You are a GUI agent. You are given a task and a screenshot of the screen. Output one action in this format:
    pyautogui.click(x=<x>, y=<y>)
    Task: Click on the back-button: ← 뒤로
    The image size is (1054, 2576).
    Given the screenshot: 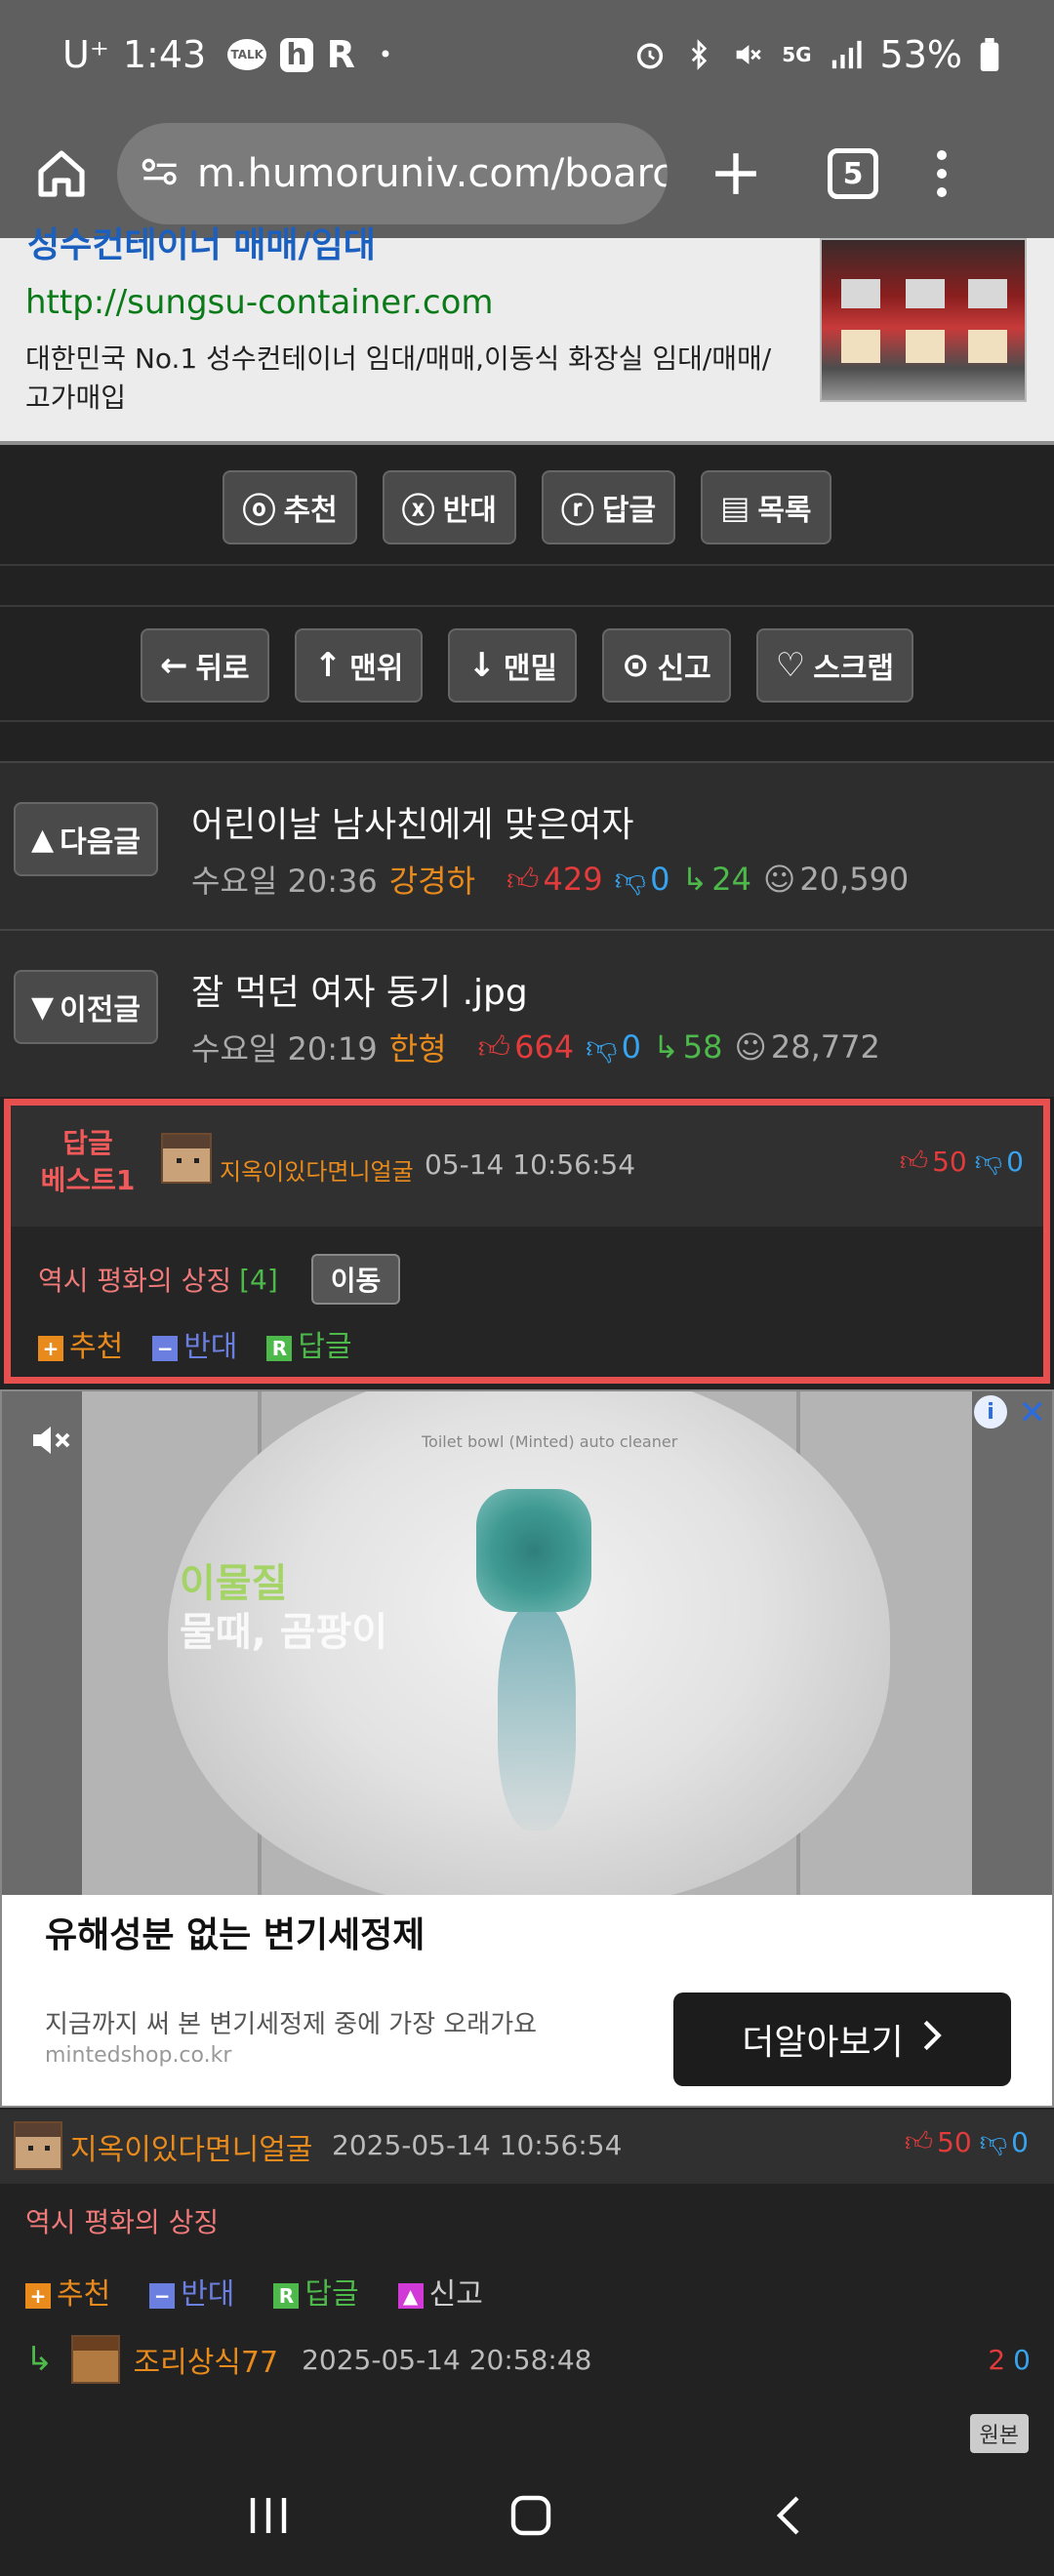 What is the action you would take?
    pyautogui.click(x=204, y=665)
    